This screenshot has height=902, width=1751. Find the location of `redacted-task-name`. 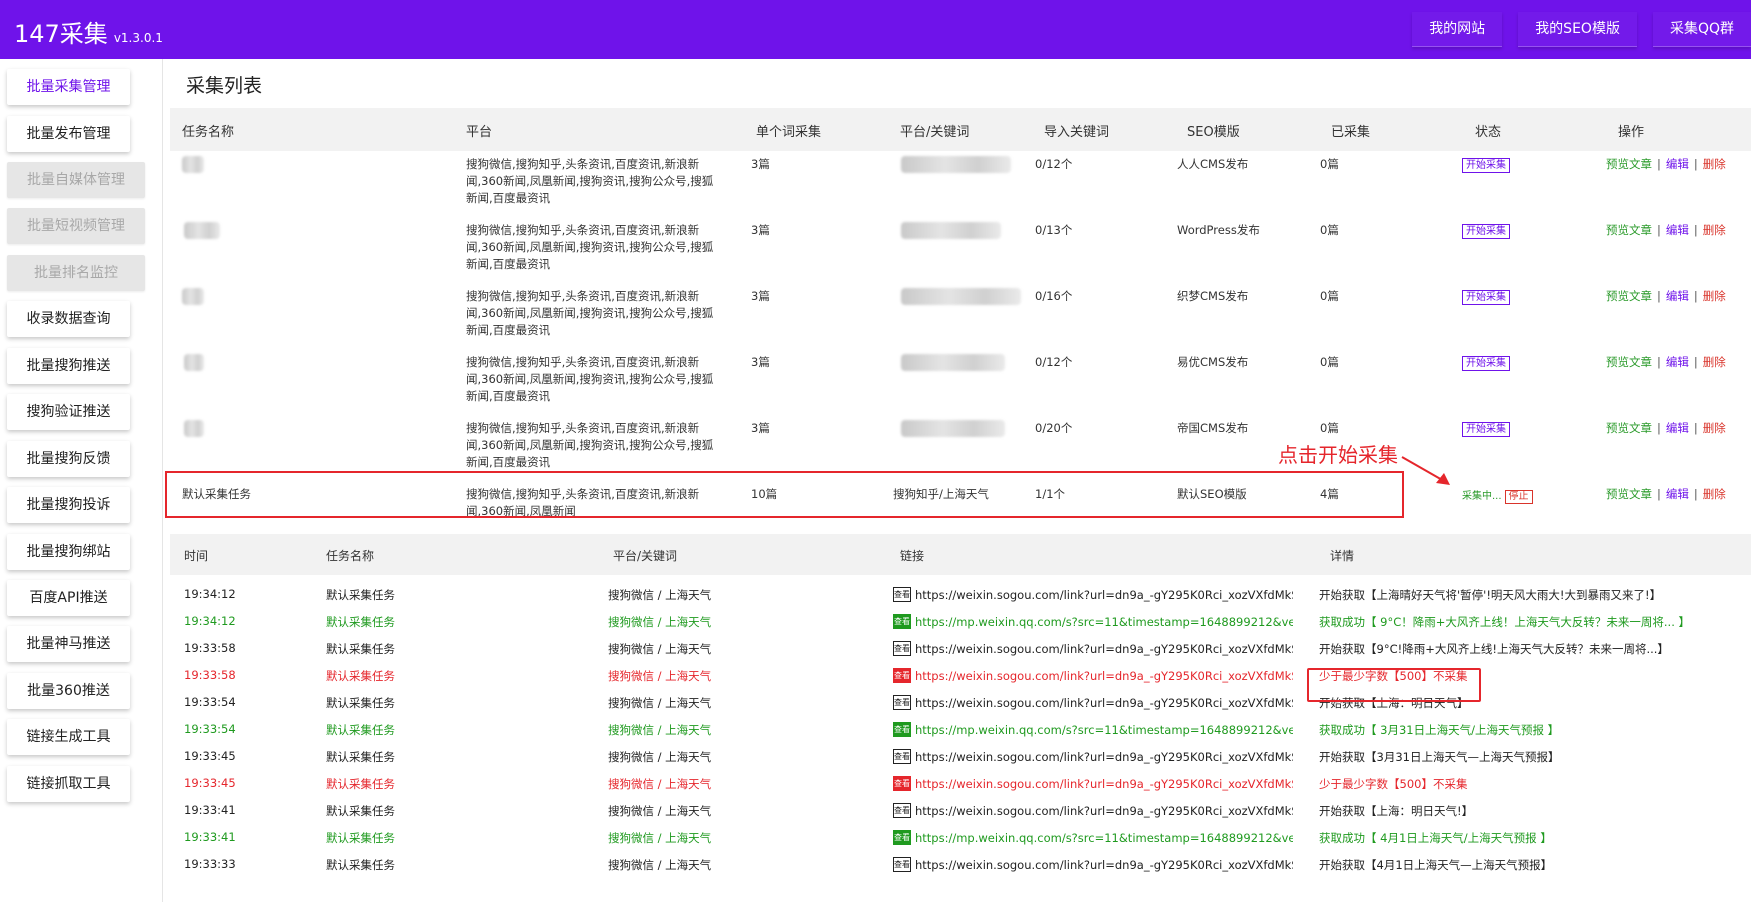

redacted-task-name is located at coordinates (202, 230).